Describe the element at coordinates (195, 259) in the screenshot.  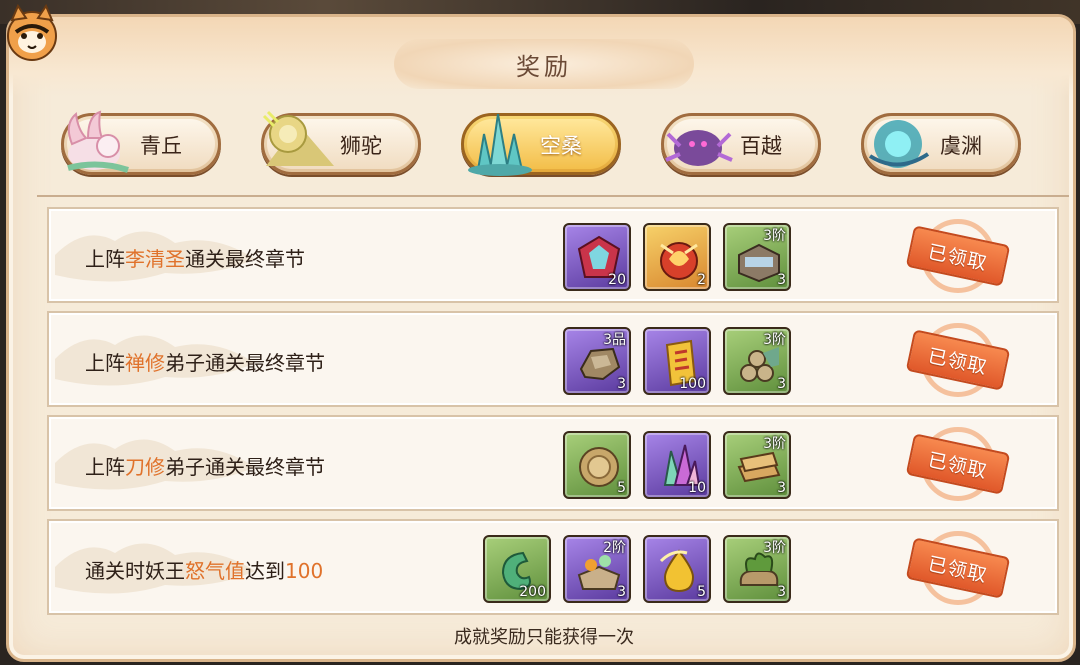
I see `task-text: 上阵李清圣通关最终章节` at that location.